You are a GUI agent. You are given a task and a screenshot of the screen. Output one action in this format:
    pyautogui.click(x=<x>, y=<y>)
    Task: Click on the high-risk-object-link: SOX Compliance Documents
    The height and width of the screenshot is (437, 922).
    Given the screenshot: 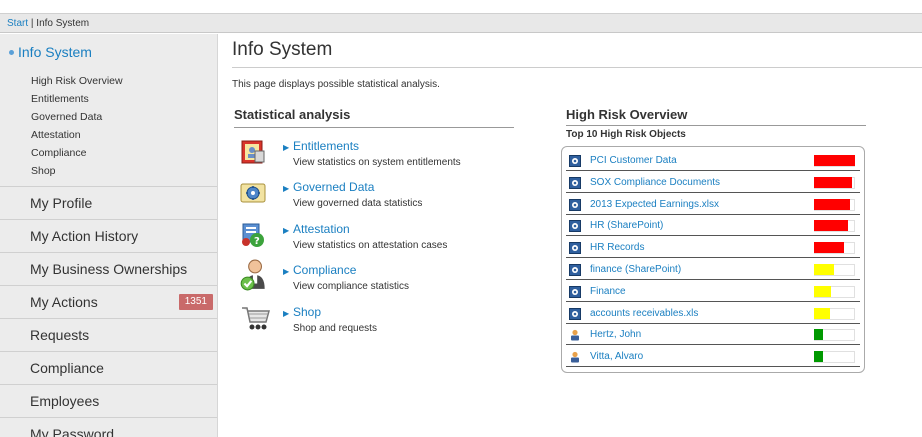 What is the action you would take?
    pyautogui.click(x=655, y=182)
    